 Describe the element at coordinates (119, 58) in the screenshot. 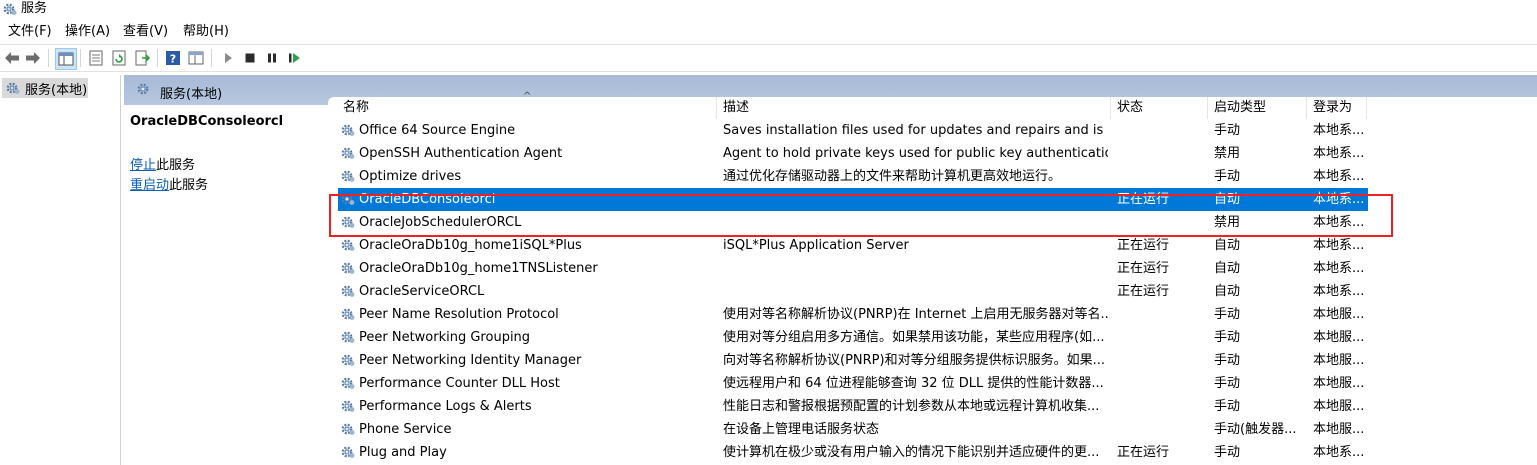

I see `refresh-icon` at that location.